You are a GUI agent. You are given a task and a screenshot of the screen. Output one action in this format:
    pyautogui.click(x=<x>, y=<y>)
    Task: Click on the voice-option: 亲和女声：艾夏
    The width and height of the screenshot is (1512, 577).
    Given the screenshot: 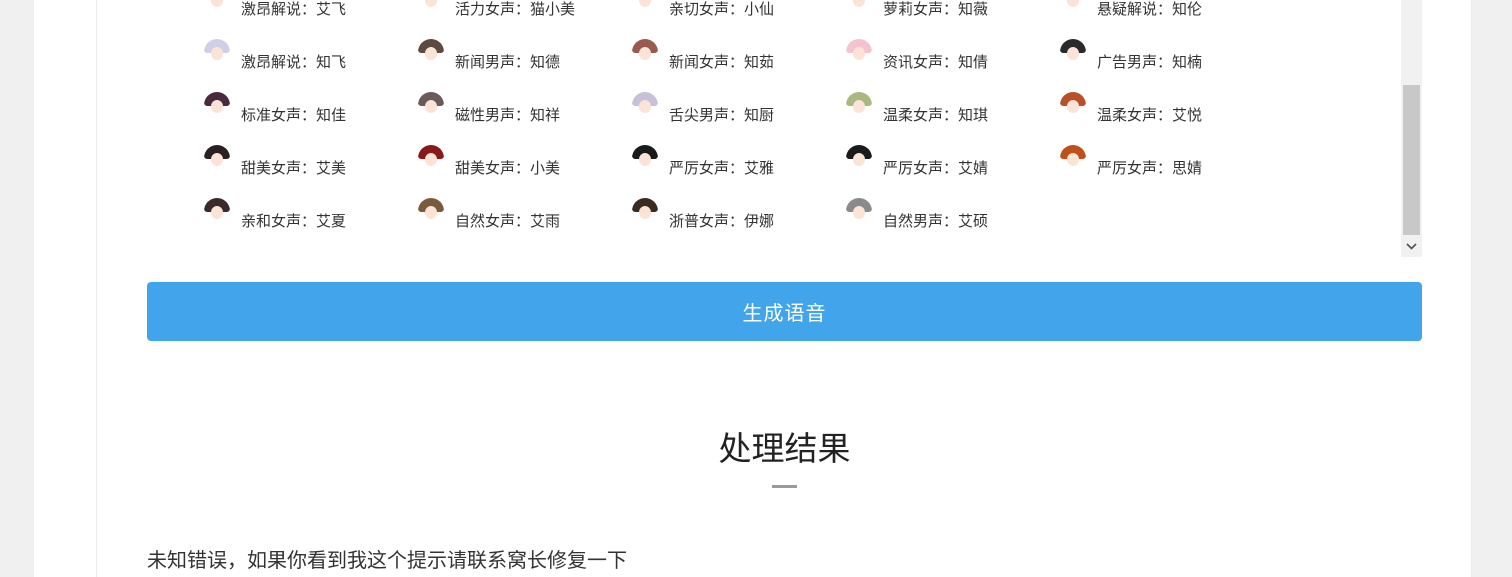 What is the action you would take?
    pyautogui.click(x=311, y=224)
    